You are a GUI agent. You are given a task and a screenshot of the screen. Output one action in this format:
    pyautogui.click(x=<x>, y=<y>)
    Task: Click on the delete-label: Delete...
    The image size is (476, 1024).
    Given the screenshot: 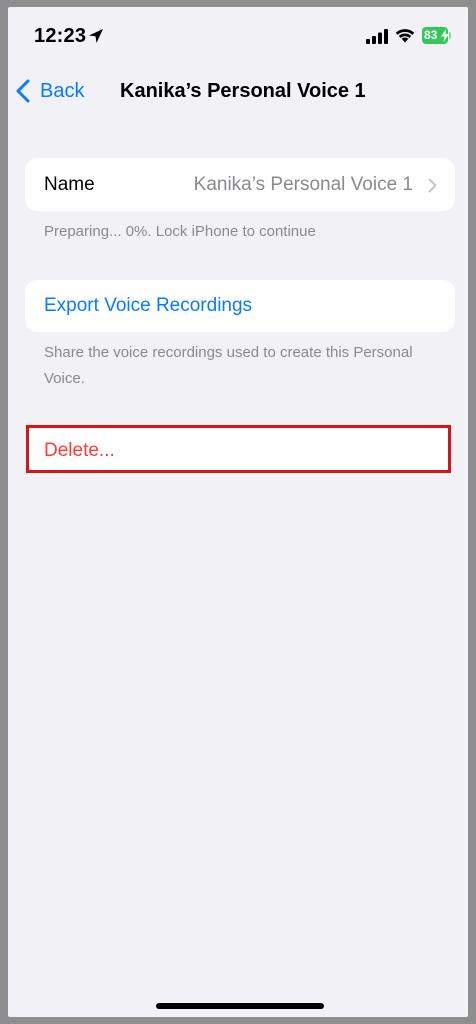 What is the action you would take?
    pyautogui.click(x=79, y=450)
    